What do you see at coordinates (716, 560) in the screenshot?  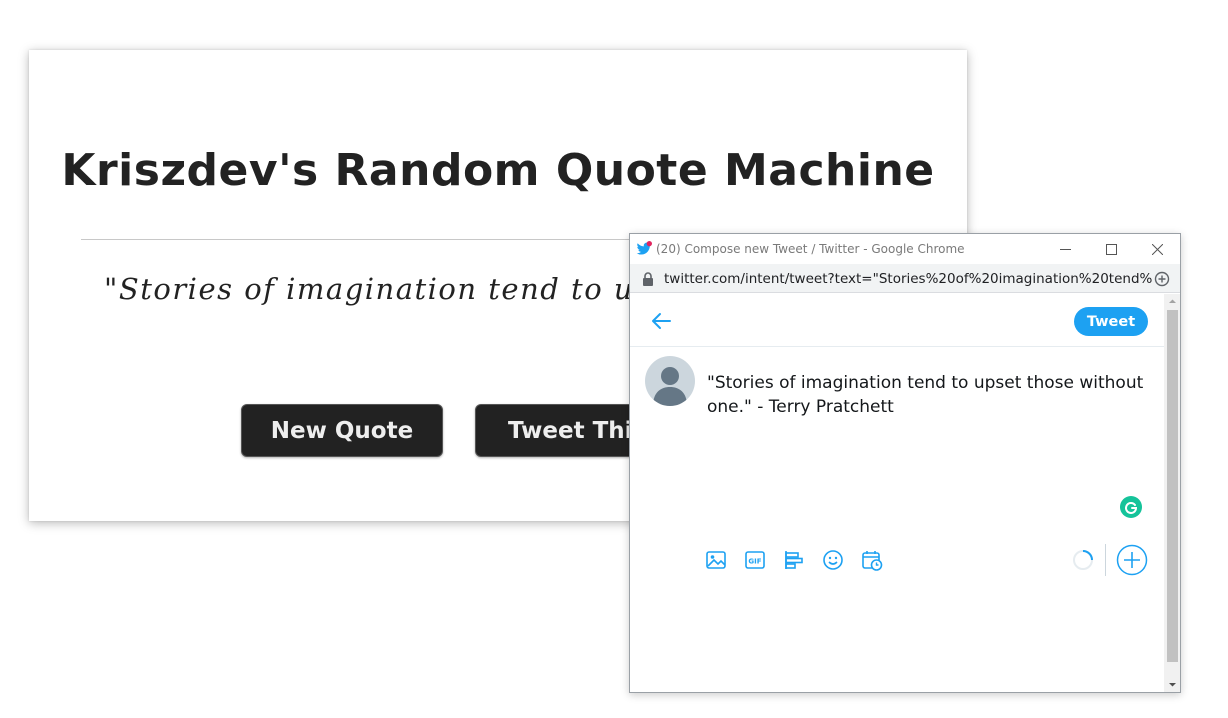 I see `image-icon` at bounding box center [716, 560].